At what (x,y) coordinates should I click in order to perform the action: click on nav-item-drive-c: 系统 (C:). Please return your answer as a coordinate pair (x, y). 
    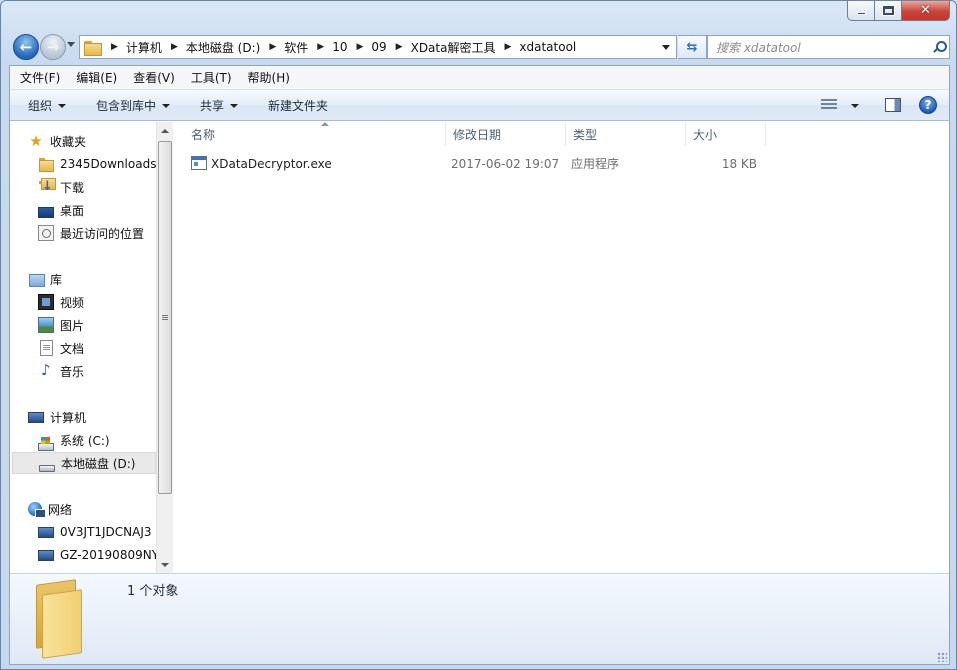
    Looking at the image, I should click on (74, 440).